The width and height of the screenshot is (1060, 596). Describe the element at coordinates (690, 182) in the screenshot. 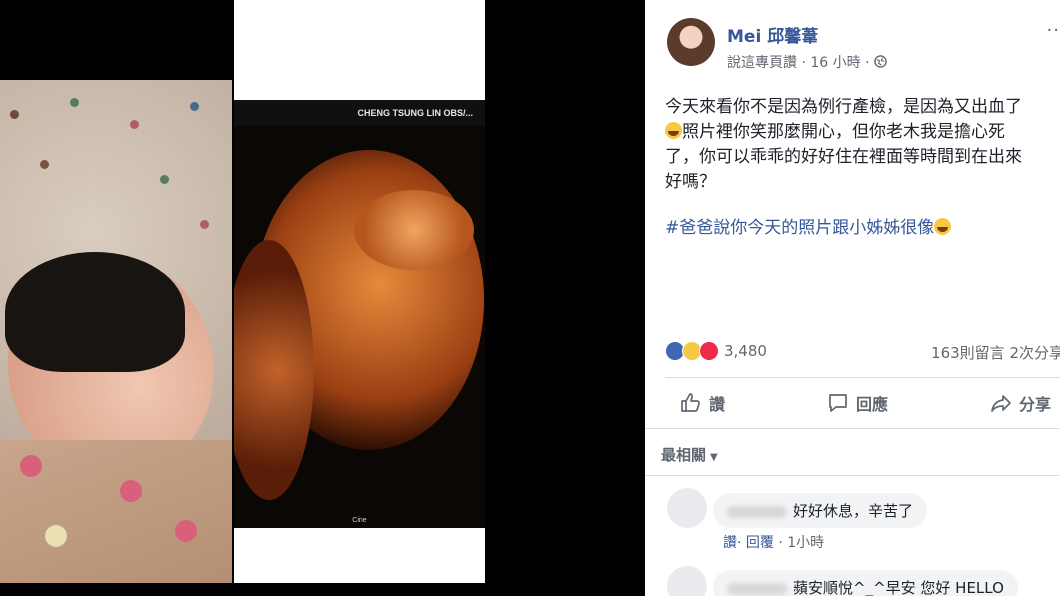

I see `post-body-line: 好嗎？` at that location.